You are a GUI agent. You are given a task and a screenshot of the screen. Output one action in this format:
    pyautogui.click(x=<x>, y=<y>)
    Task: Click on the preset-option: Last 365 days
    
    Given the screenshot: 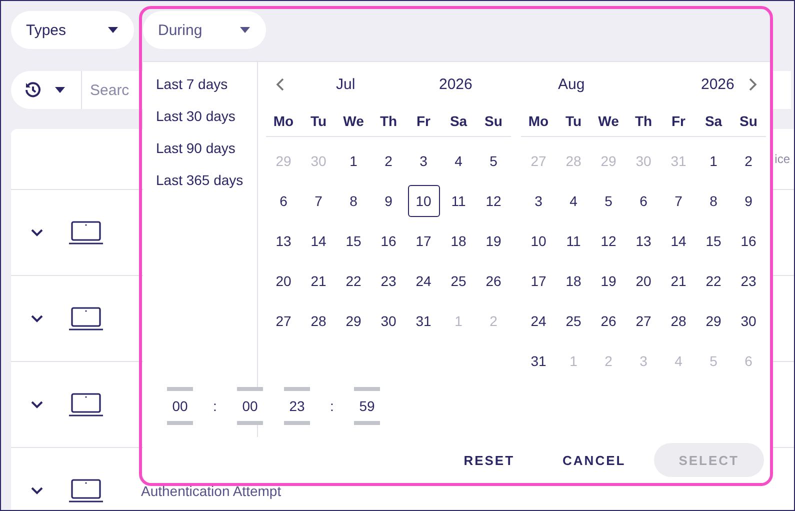 What is the action you would take?
    pyautogui.click(x=206, y=180)
    